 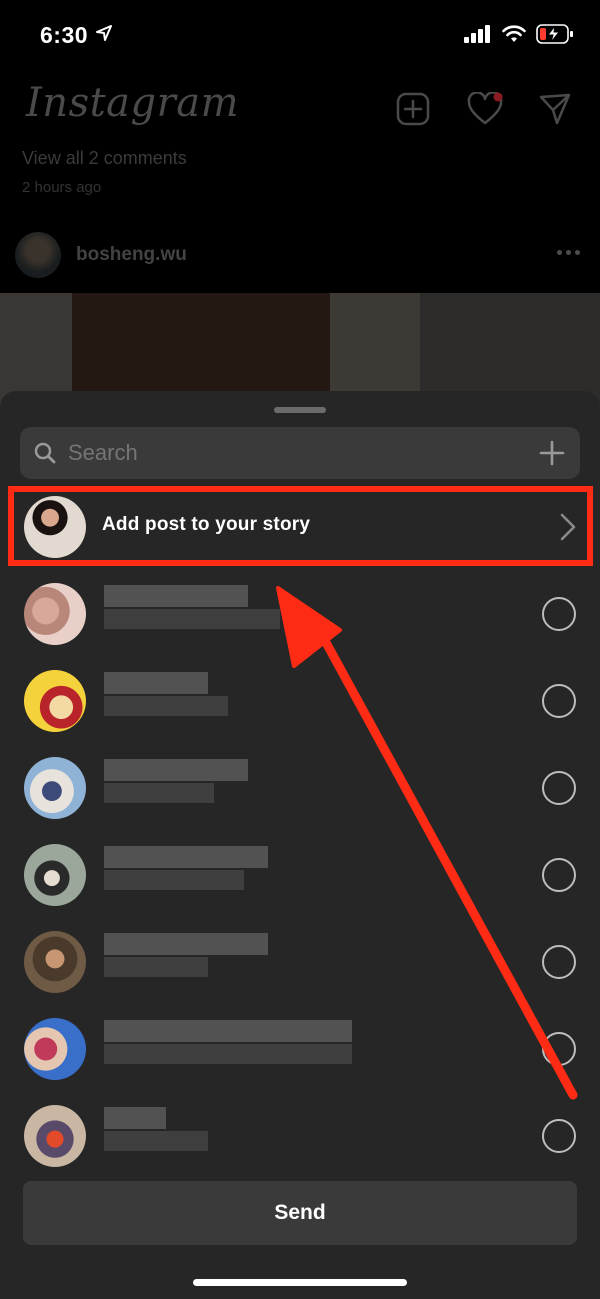 I want to click on send-button: Send, so click(x=300, y=1213).